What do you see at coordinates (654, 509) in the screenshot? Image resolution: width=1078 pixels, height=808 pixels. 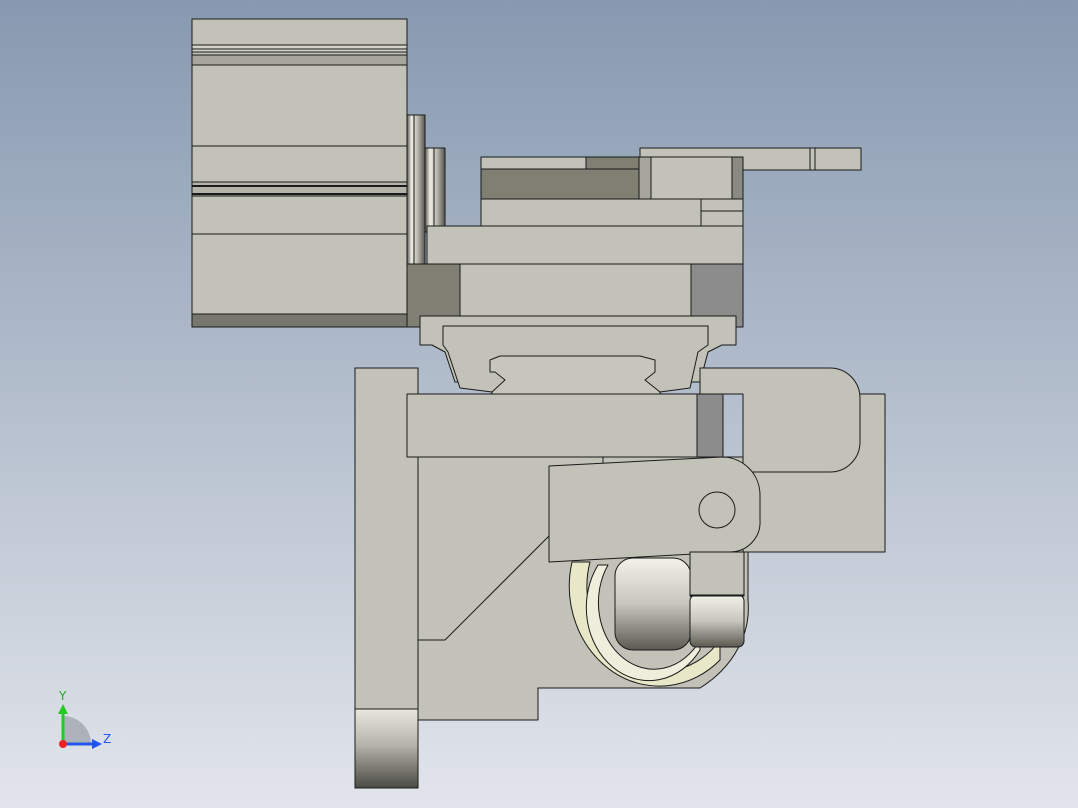 I see `pivot-lever` at bounding box center [654, 509].